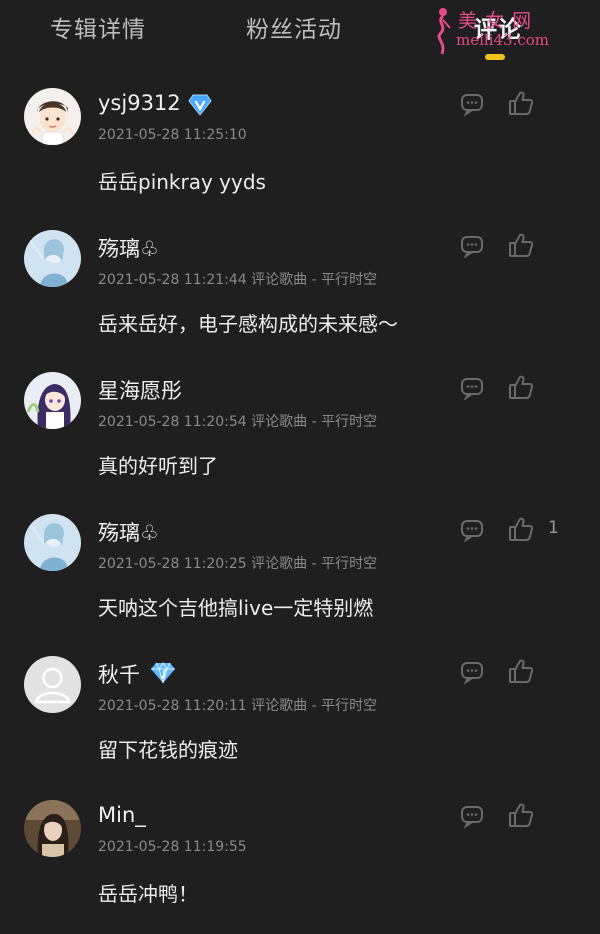 The width and height of the screenshot is (600, 934). I want to click on comment-text: 天呐这个吉他搞live一定特别燃, so click(236, 608).